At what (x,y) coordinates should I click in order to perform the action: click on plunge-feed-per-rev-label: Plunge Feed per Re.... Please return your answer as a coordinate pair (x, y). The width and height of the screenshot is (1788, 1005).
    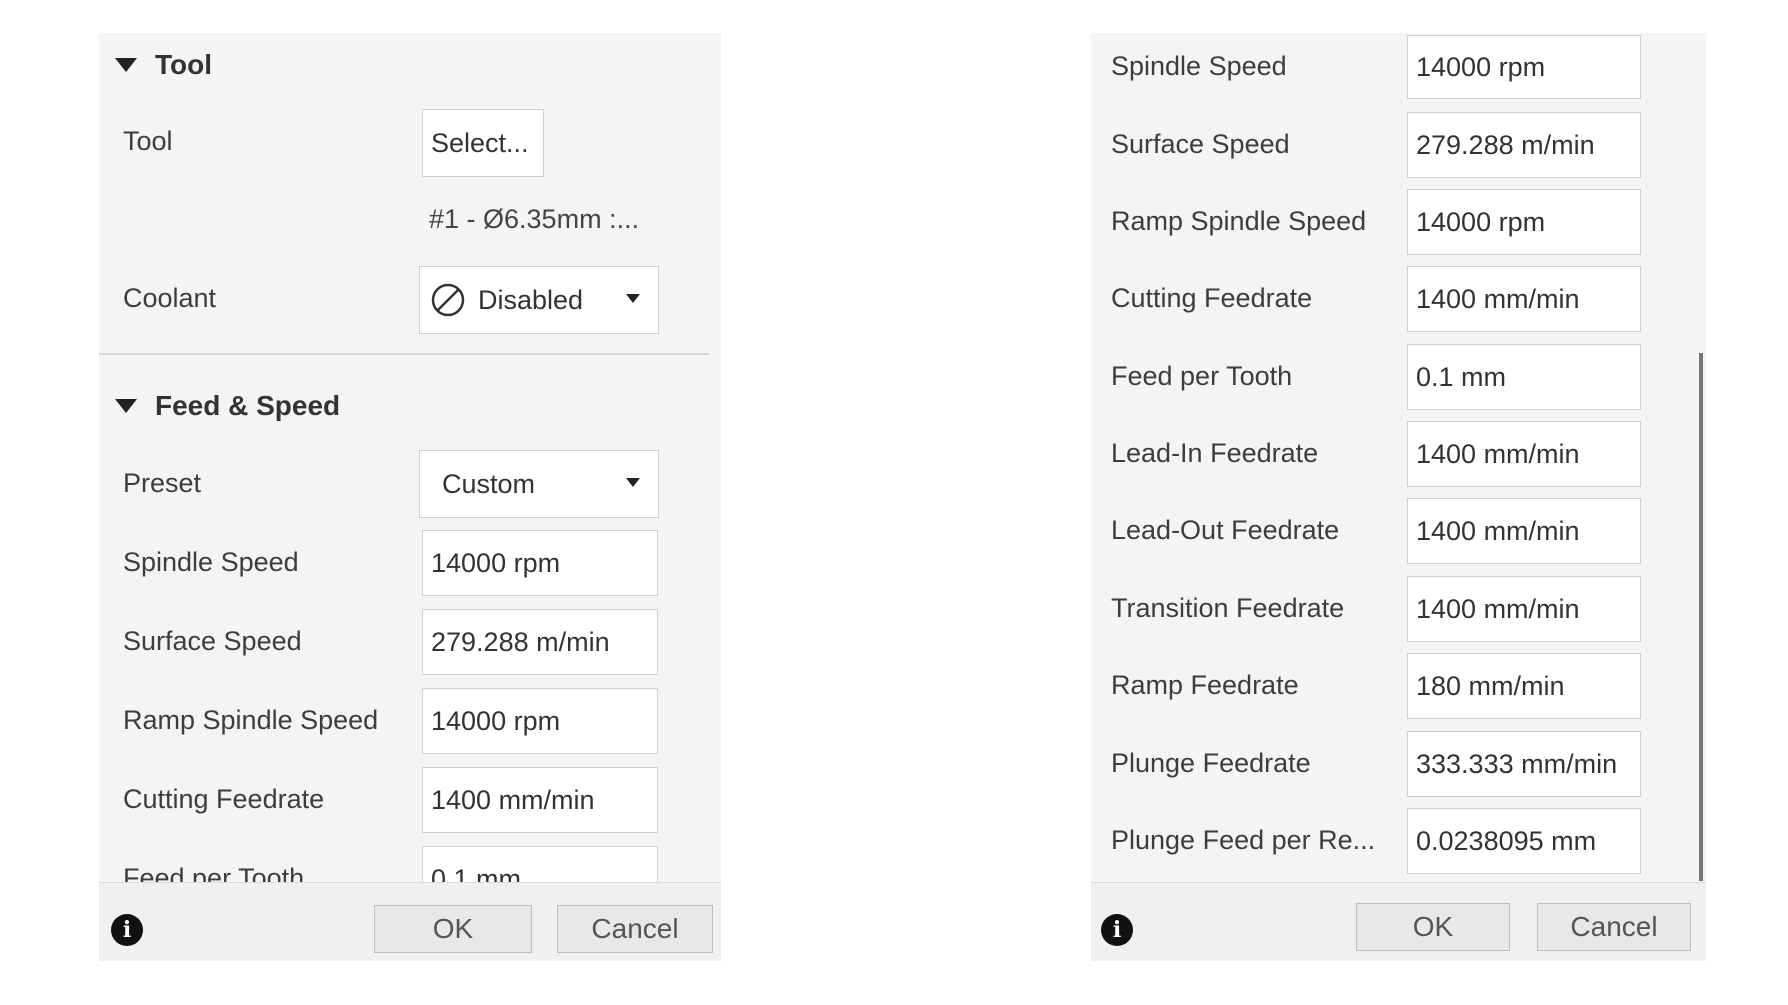
    Looking at the image, I should click on (1243, 840).